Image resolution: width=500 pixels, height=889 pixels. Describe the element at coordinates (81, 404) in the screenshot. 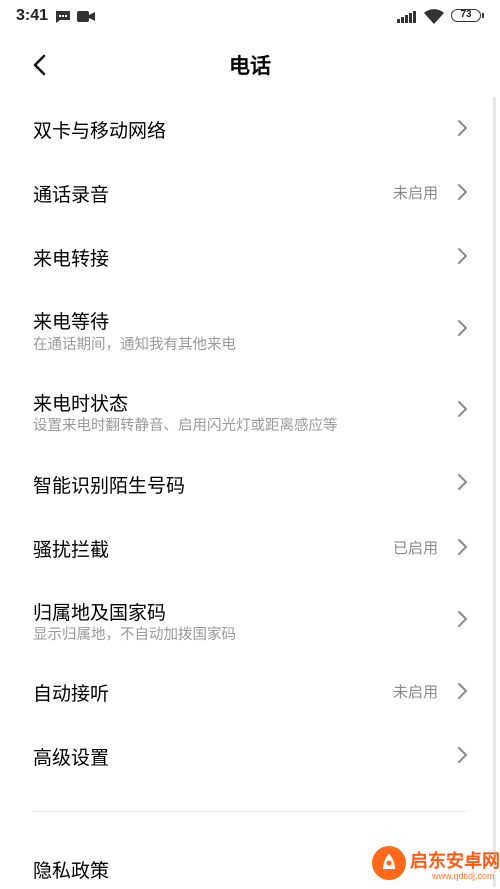

I see `setting-title: 来电时状态` at that location.